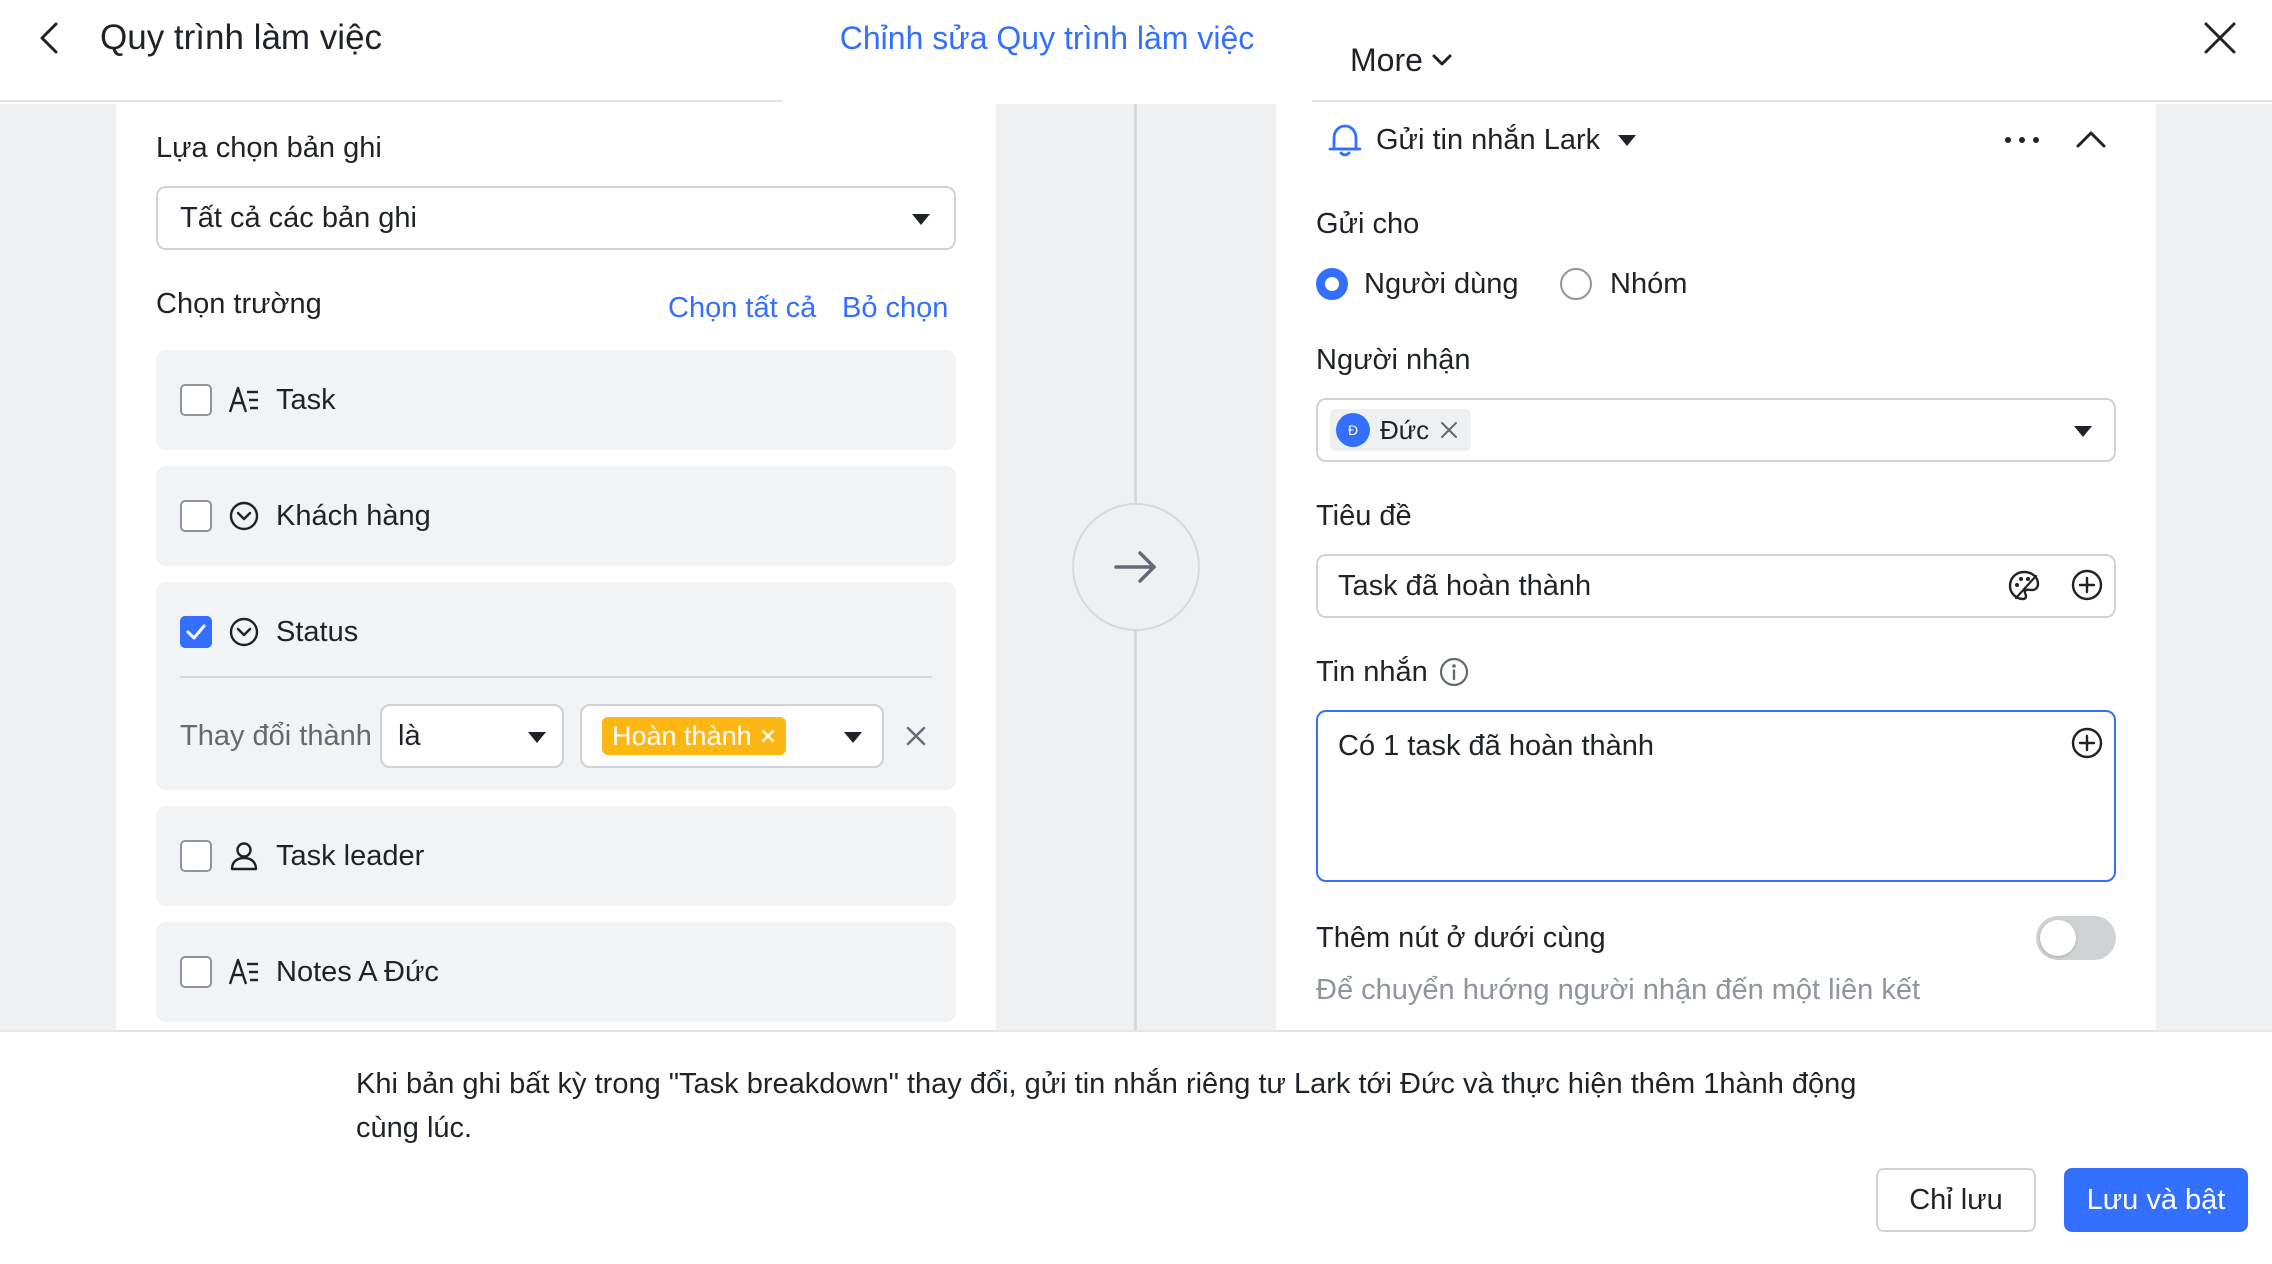  I want to click on bottom-button-toggle, so click(2076, 938).